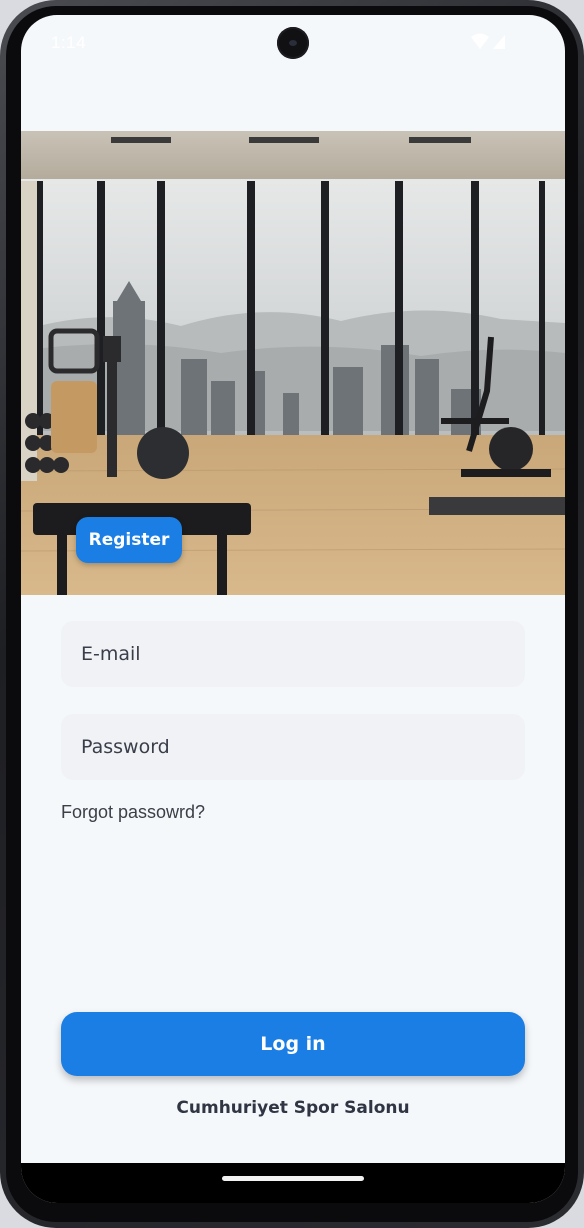 This screenshot has height=1228, width=584. I want to click on front-camera, so click(293, 43).